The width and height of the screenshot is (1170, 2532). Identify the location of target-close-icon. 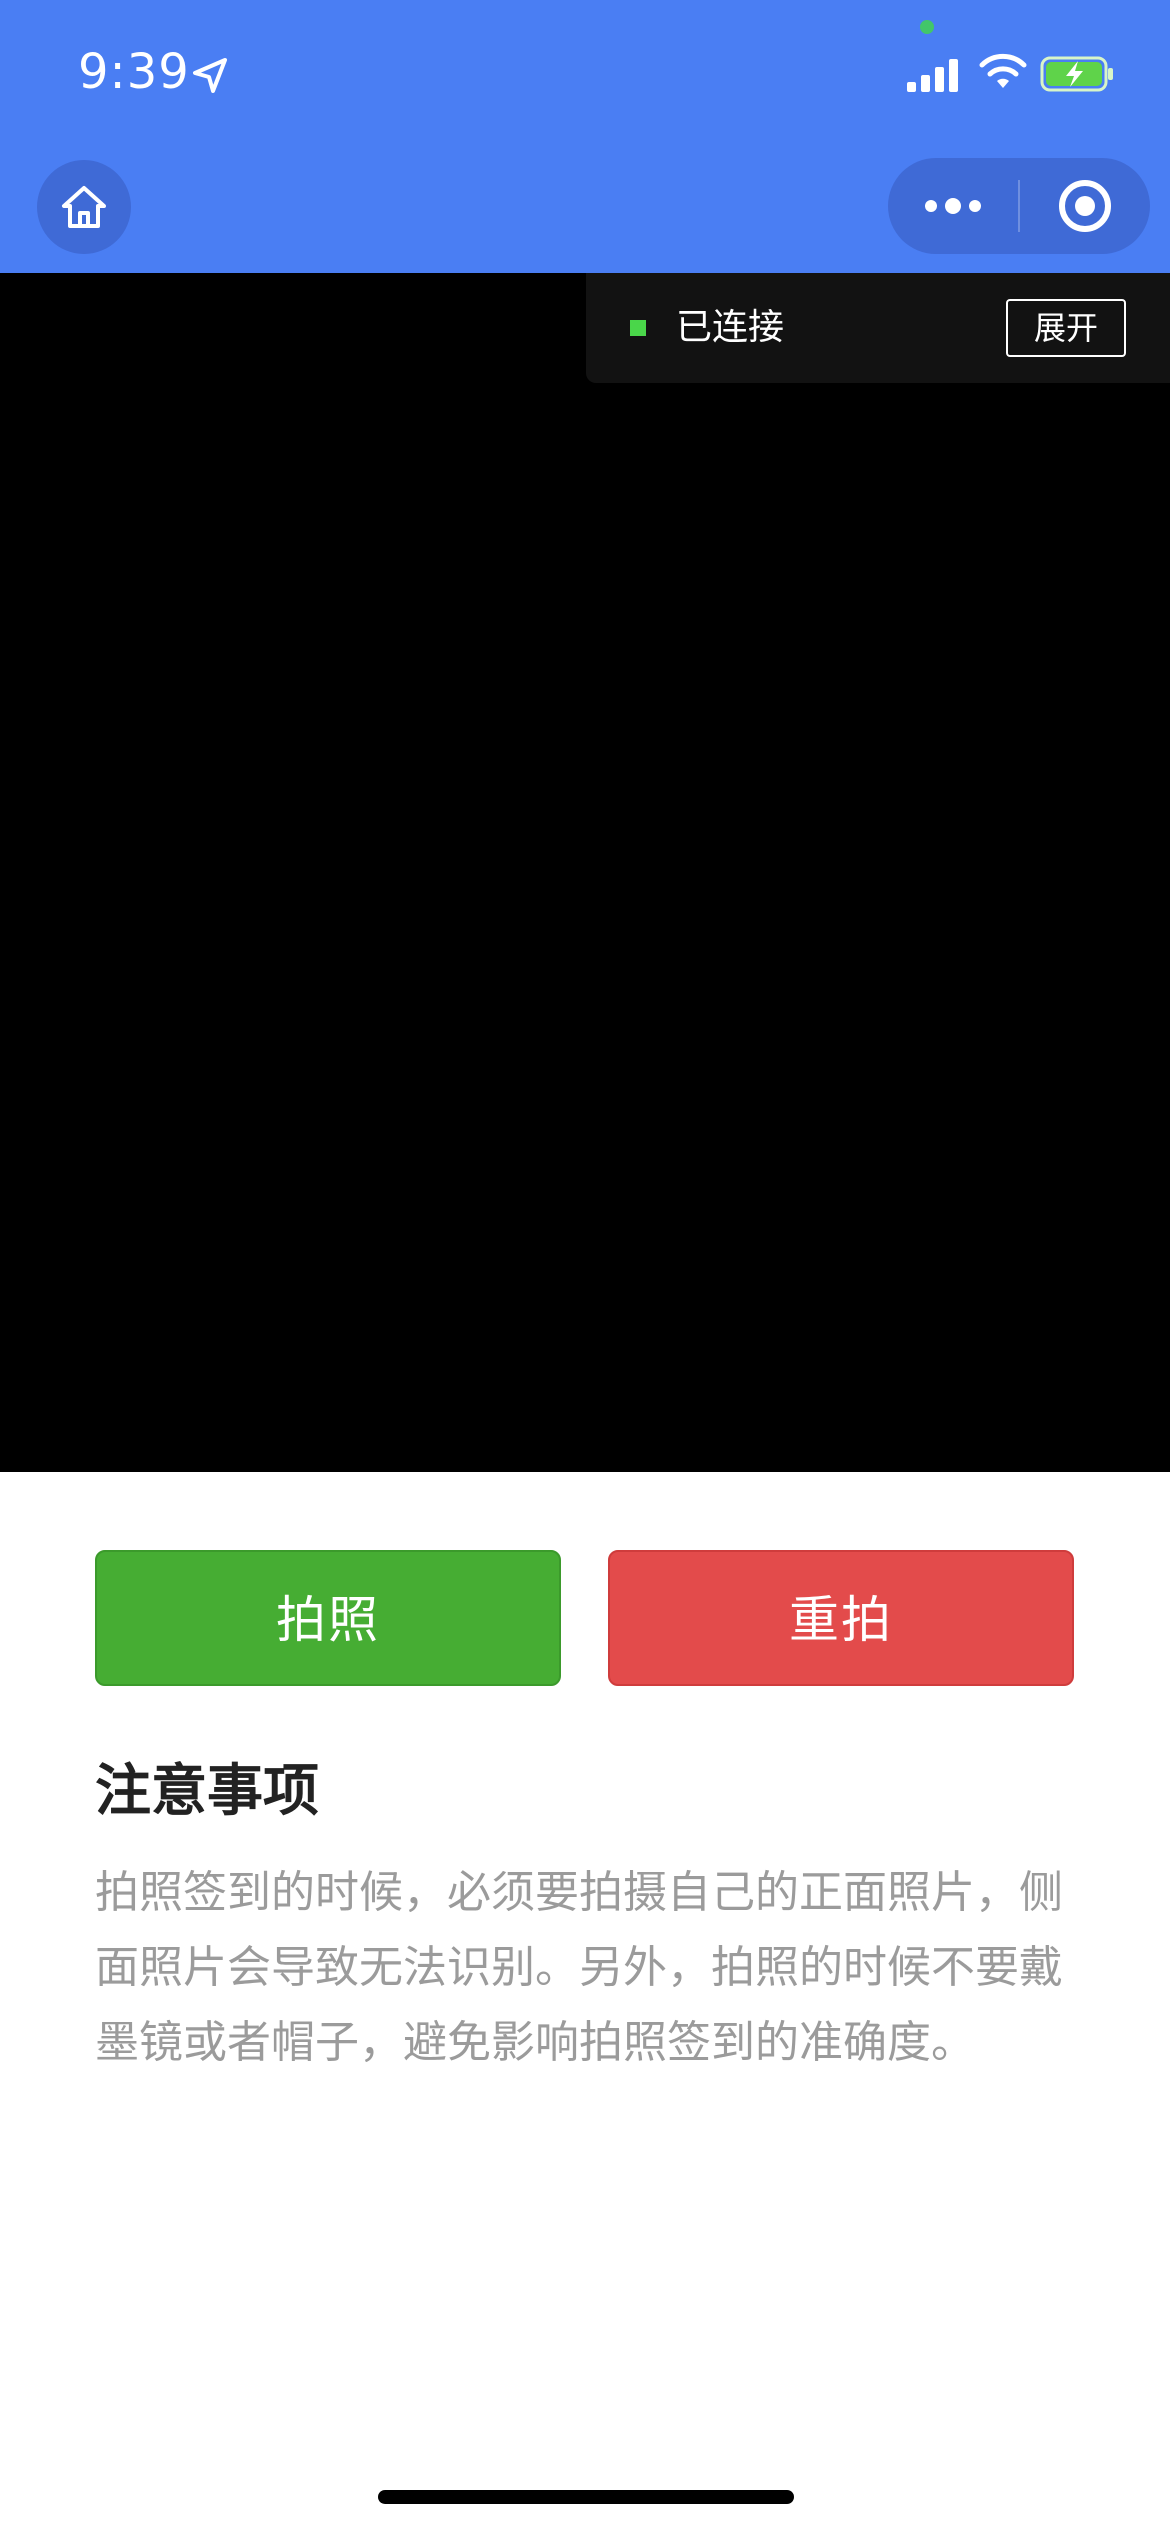
(1085, 206).